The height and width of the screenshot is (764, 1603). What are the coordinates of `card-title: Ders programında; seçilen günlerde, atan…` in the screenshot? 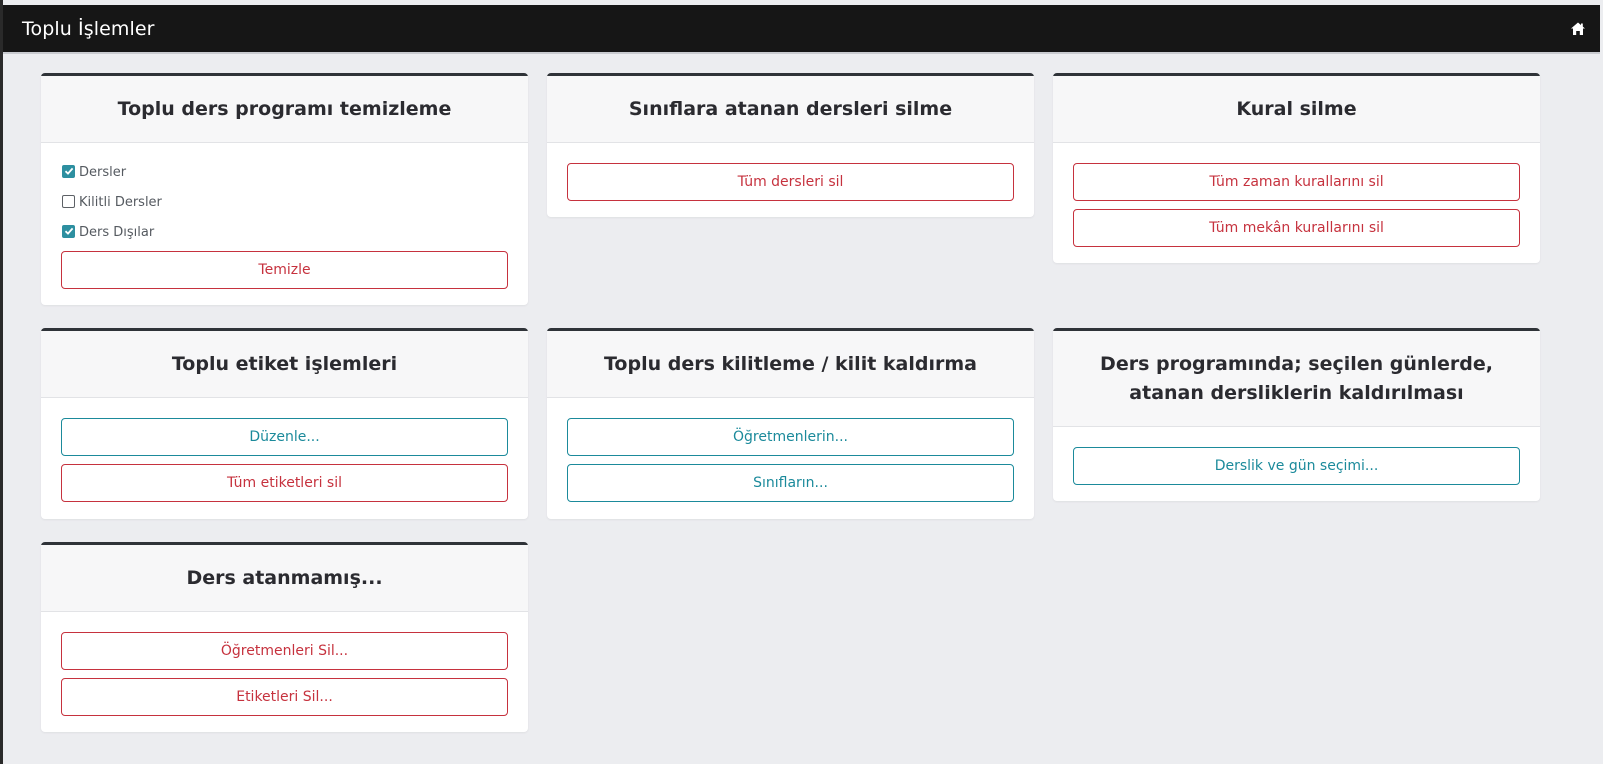 It's located at (1296, 379).